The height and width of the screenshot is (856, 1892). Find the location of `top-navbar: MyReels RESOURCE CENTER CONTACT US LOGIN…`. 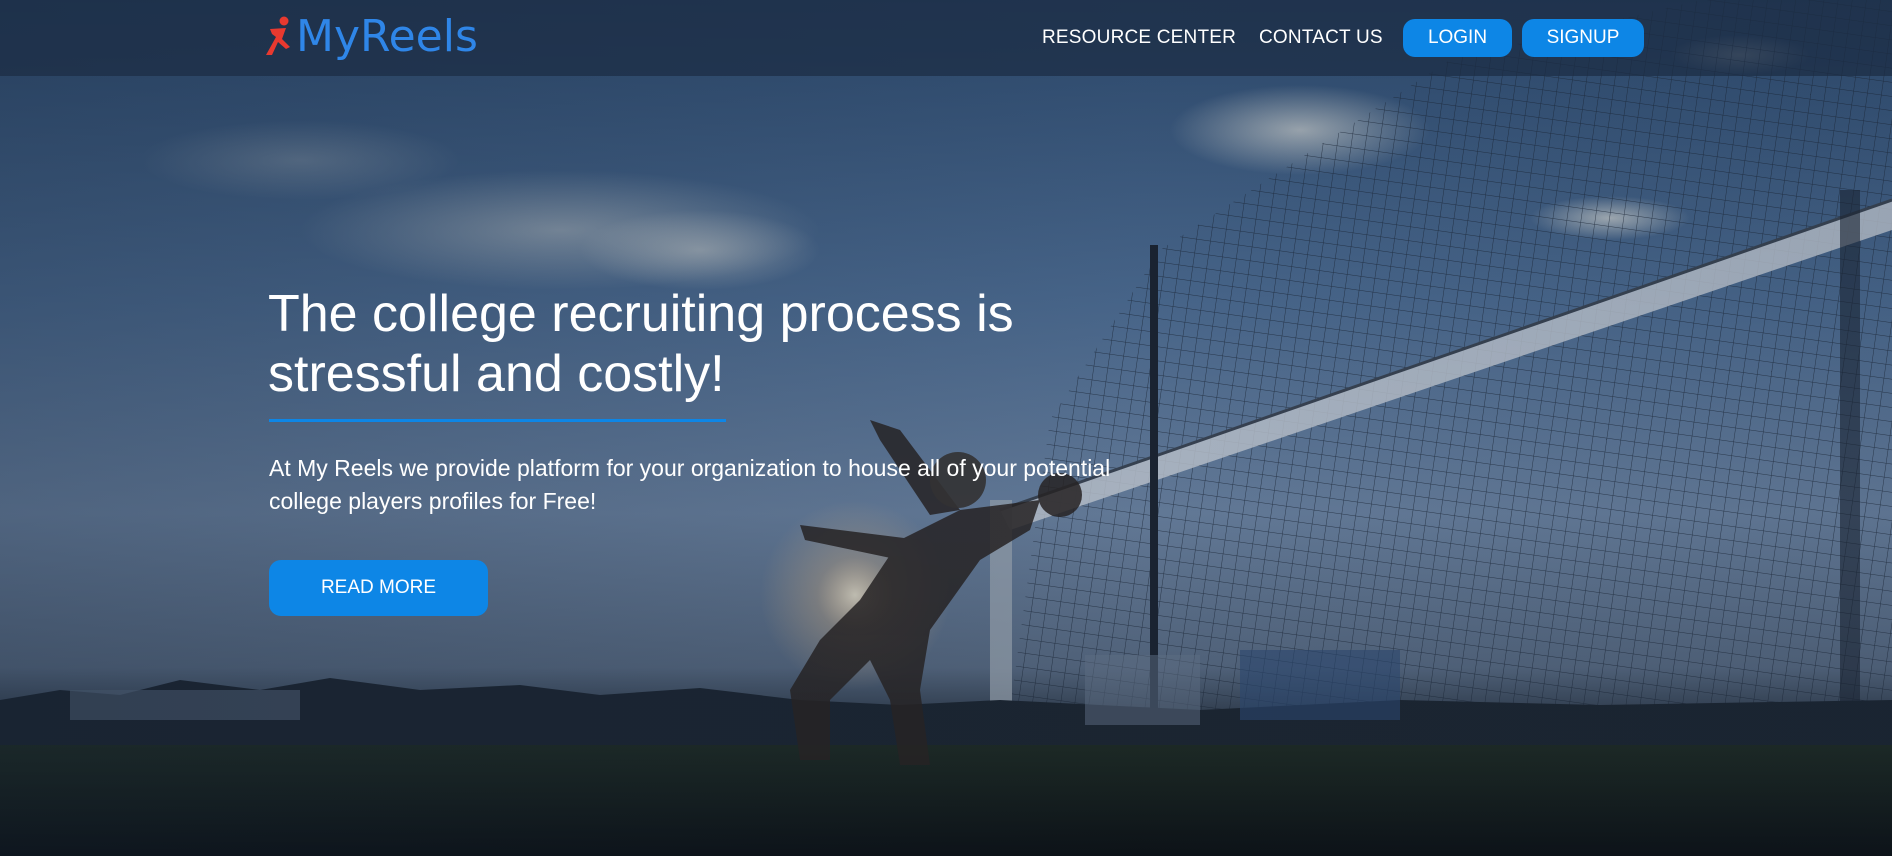

top-navbar: MyReels RESOURCE CENTER CONTACT US LOGIN… is located at coordinates (946, 38).